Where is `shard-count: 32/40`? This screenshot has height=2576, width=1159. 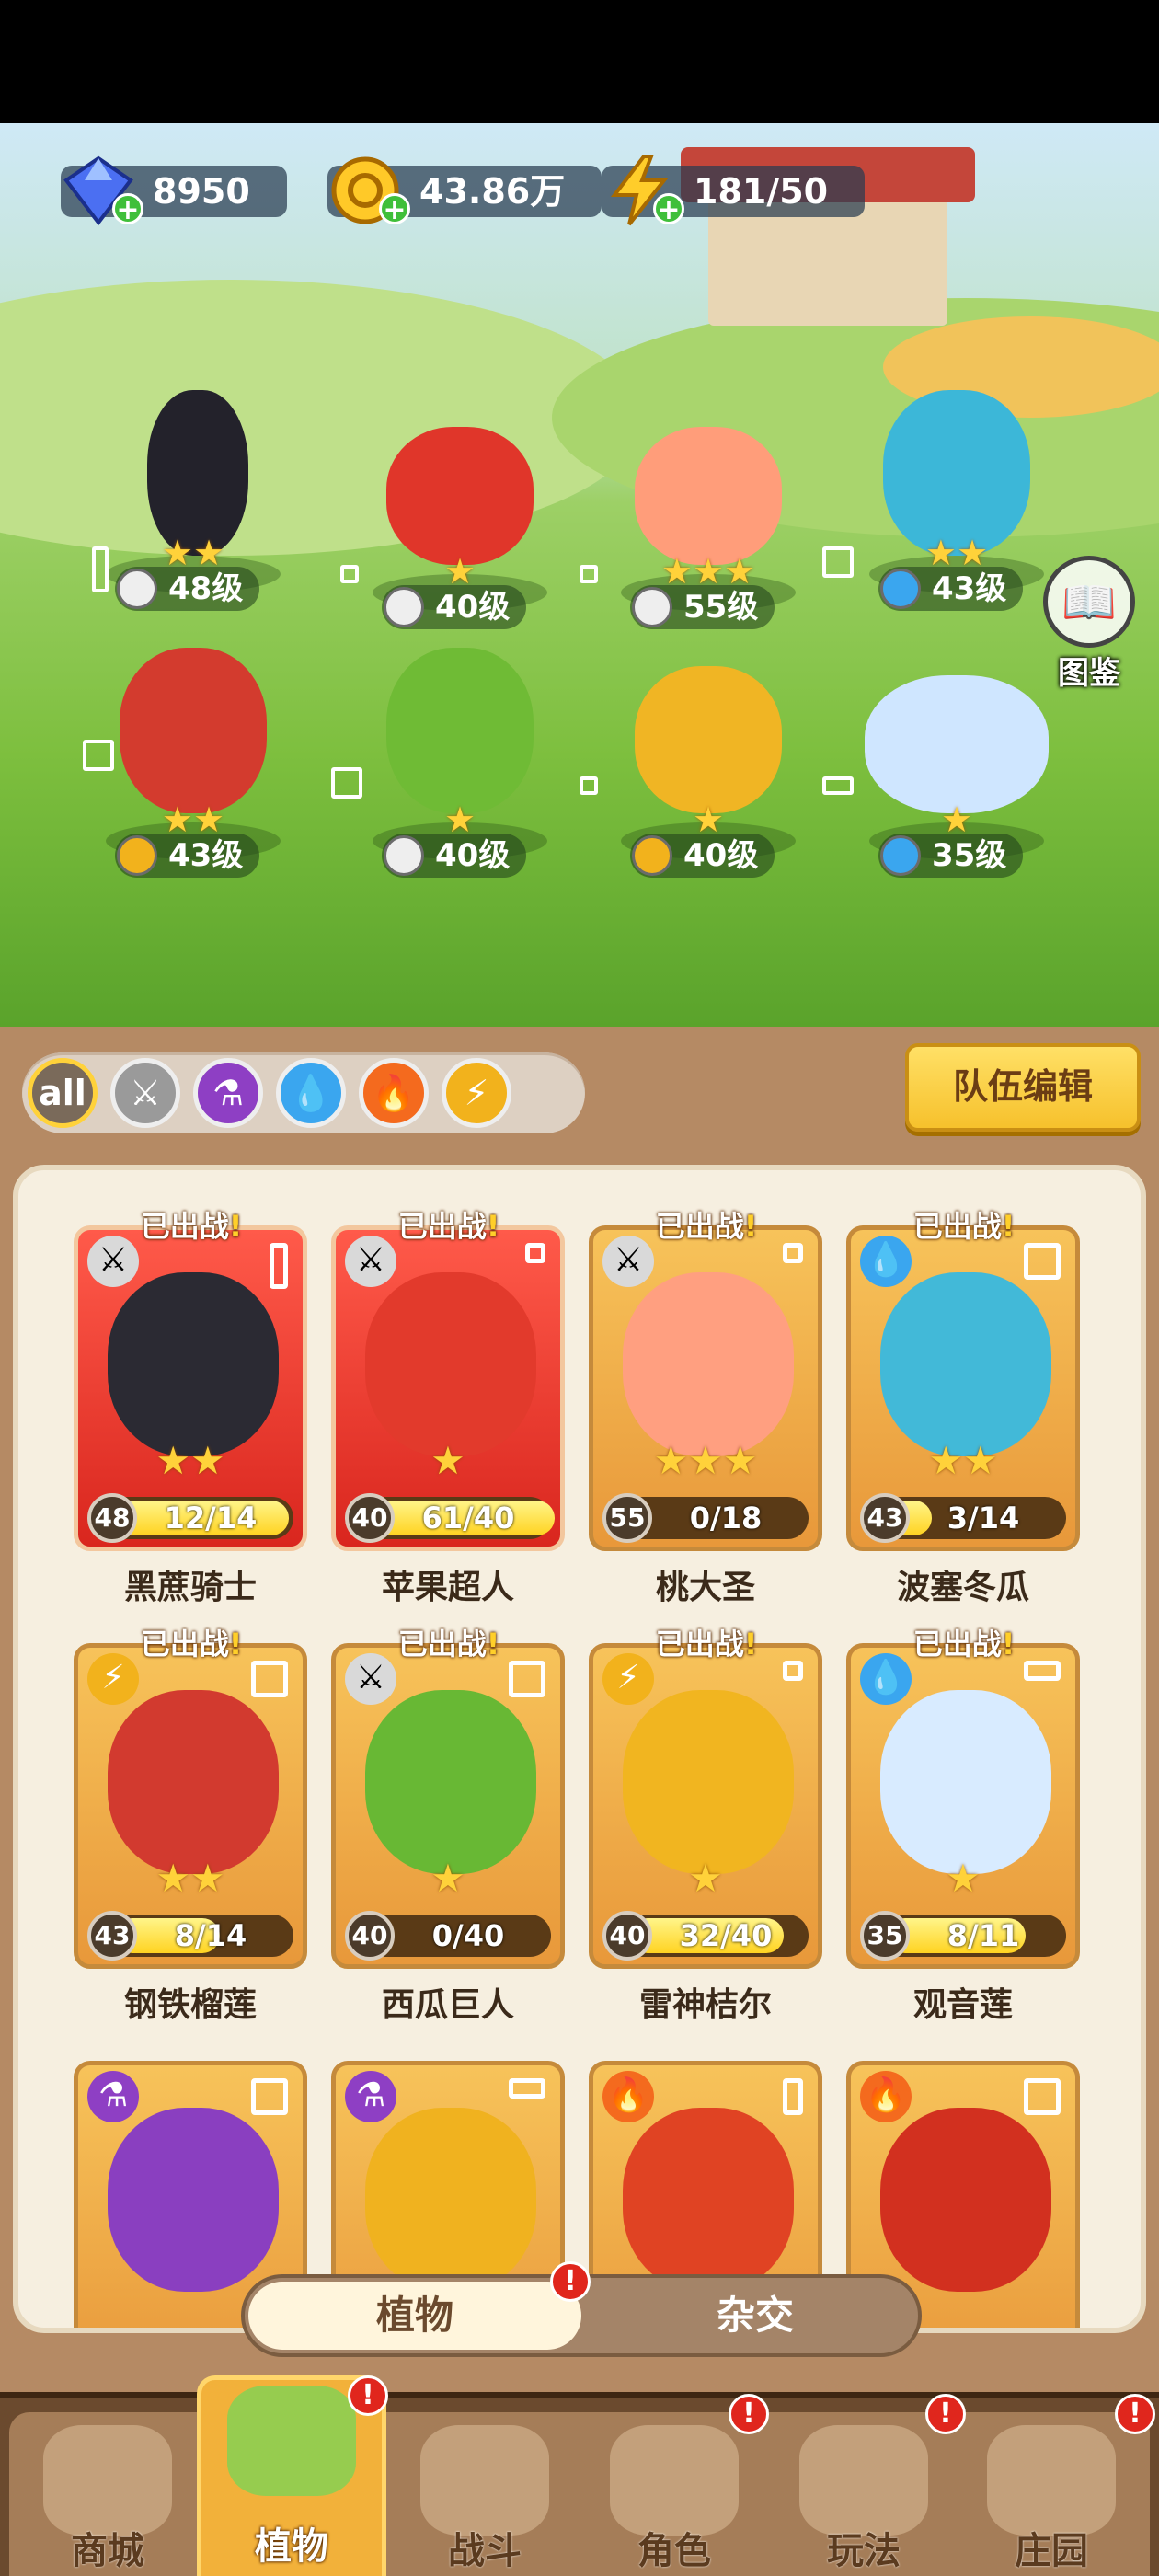
shard-count: 32/40 is located at coordinates (726, 1936).